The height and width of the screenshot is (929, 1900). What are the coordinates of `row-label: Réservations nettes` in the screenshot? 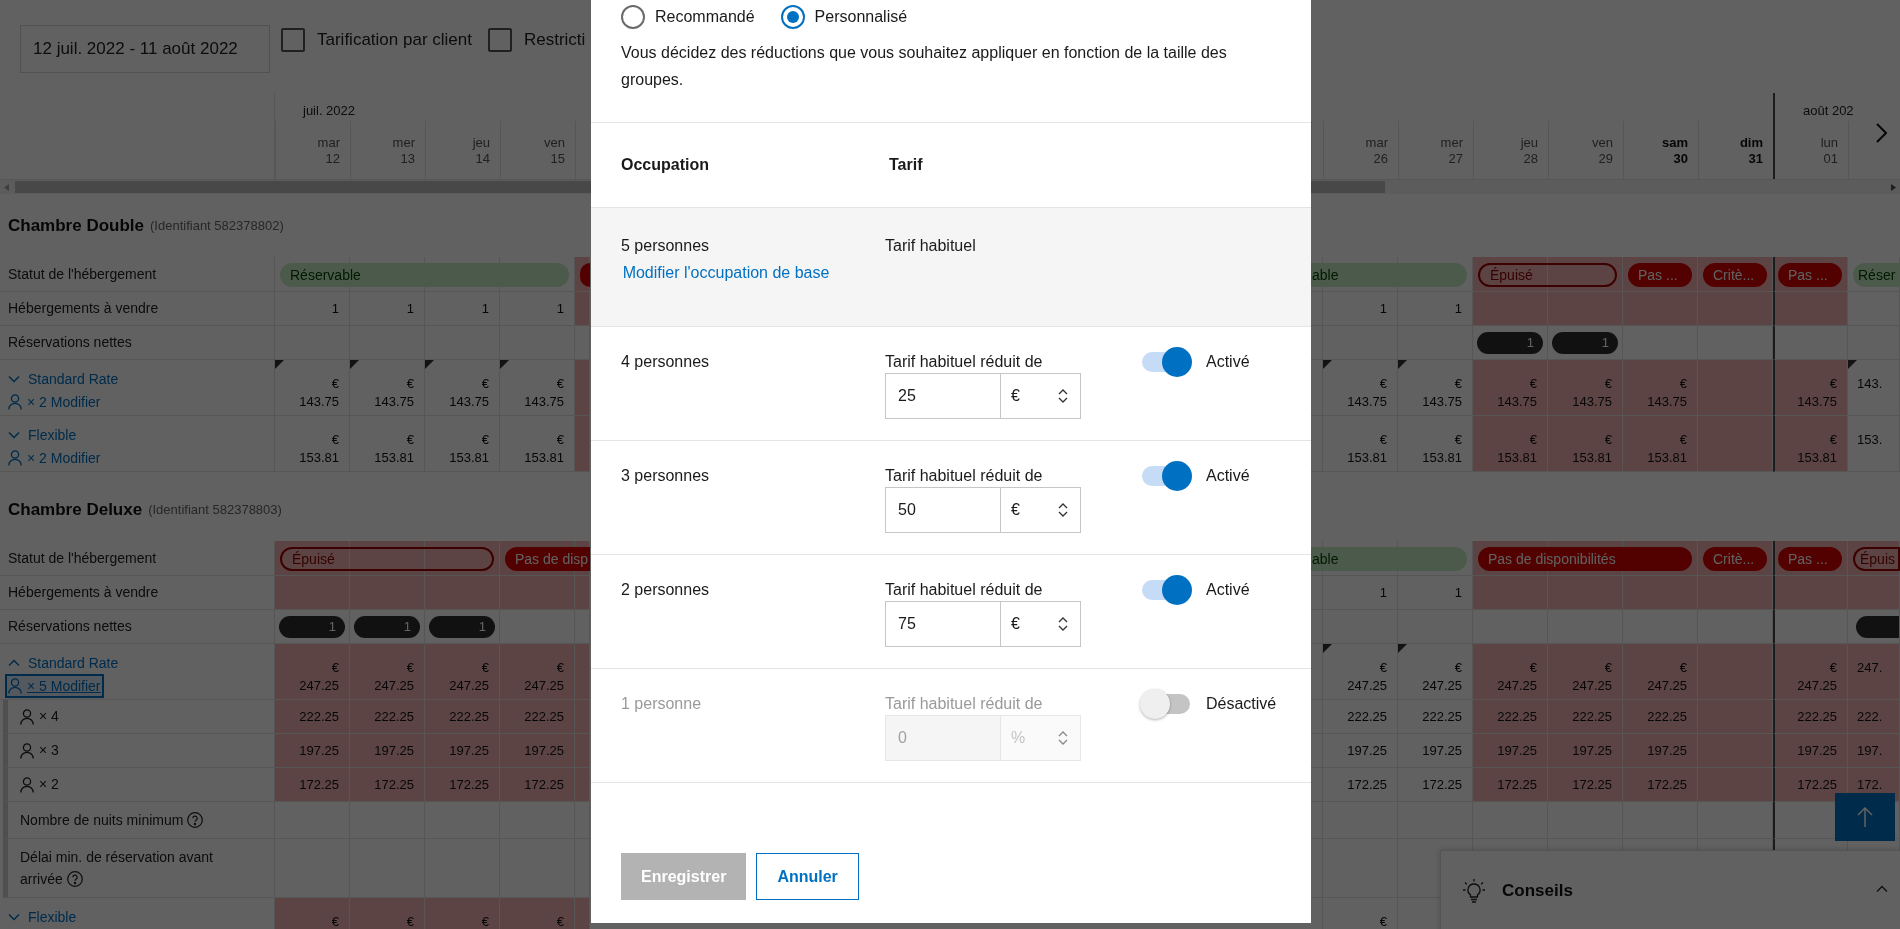 It's located at (69, 626).